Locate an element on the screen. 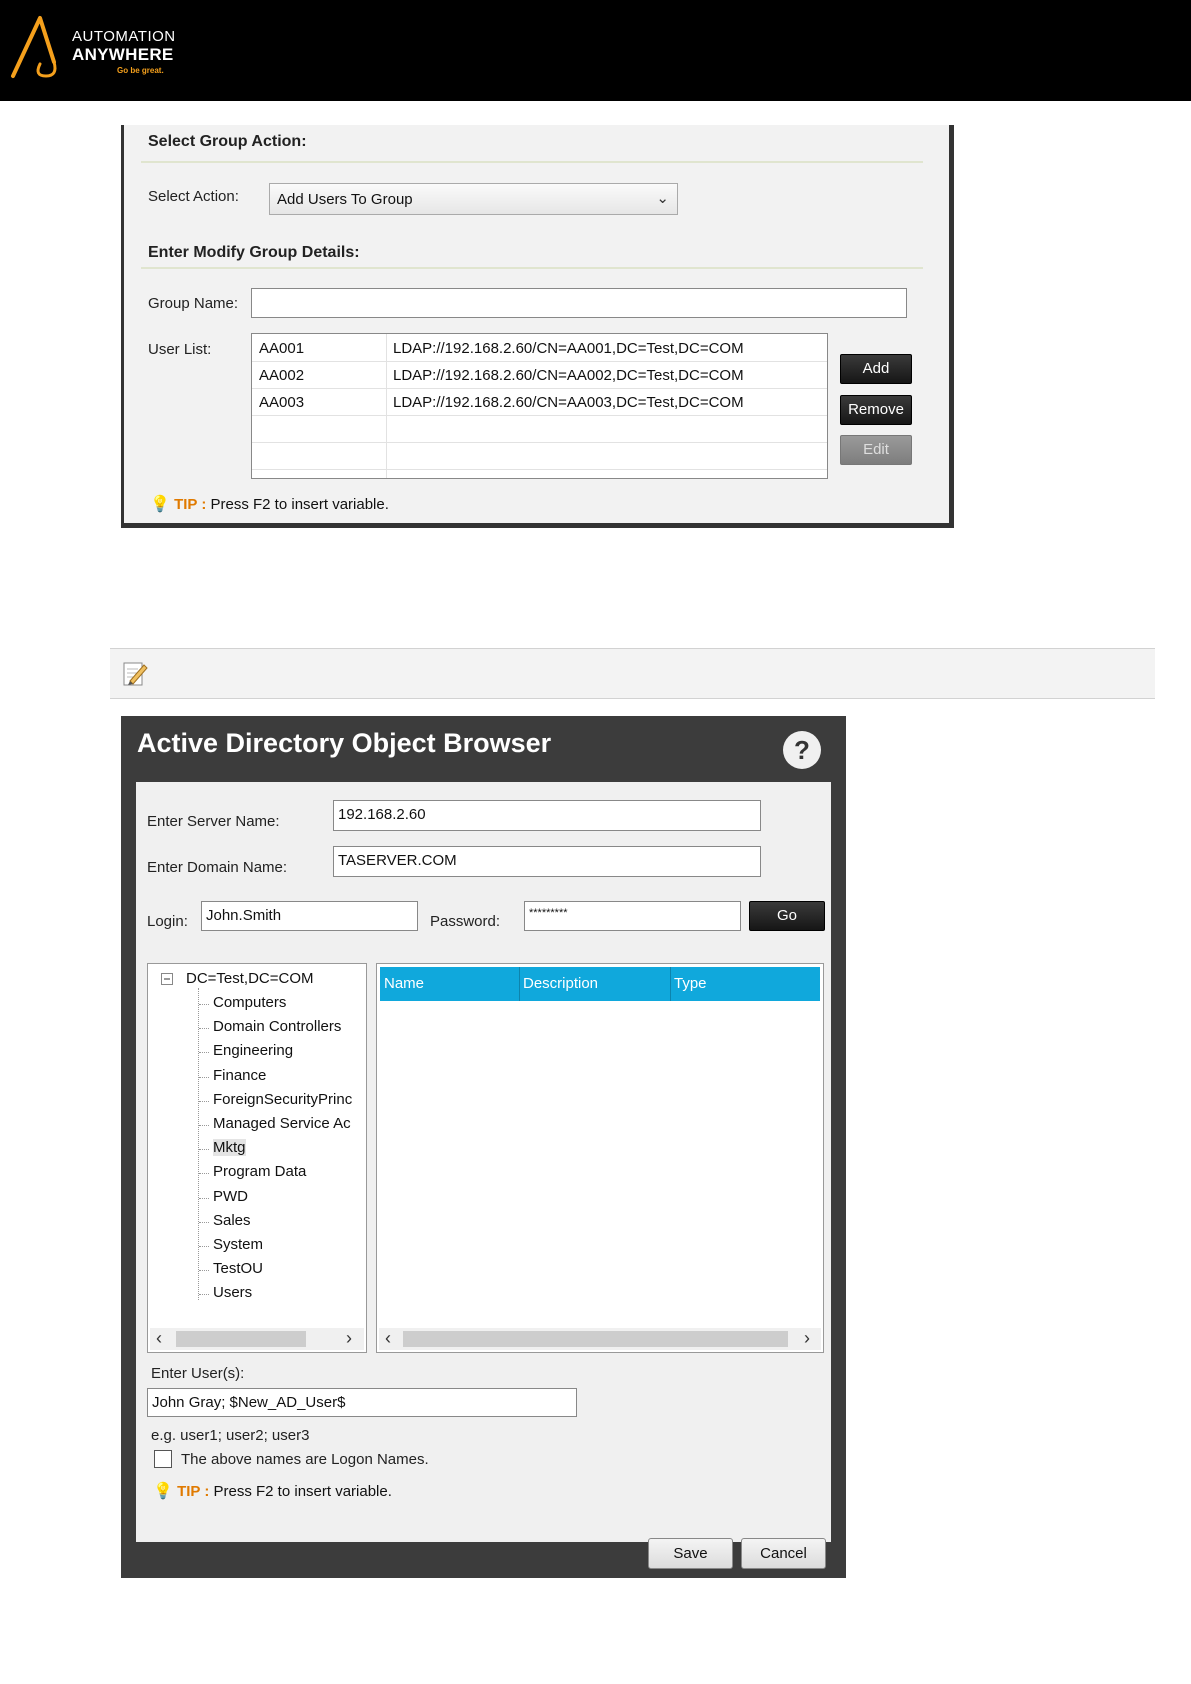 Image resolution: width=1191 pixels, height=1684 pixels. tree-root-node: DC=Test,DC=COM is located at coordinates (250, 978).